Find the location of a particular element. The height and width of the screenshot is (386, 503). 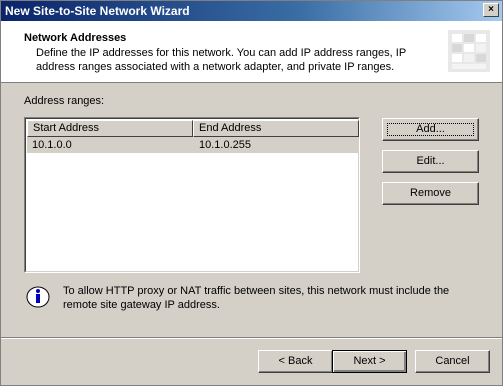

next-button-label: Next > is located at coordinates (369, 361).